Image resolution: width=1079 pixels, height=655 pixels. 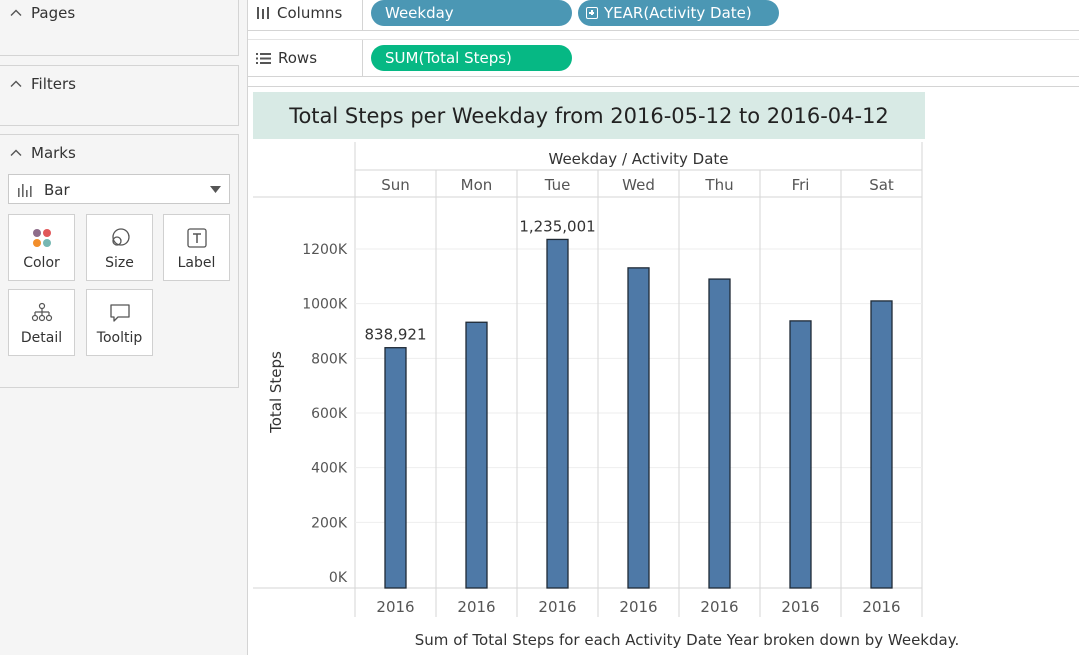 What do you see at coordinates (325, 305) in the screenshot?
I see `y-tick-label: 1000K` at bounding box center [325, 305].